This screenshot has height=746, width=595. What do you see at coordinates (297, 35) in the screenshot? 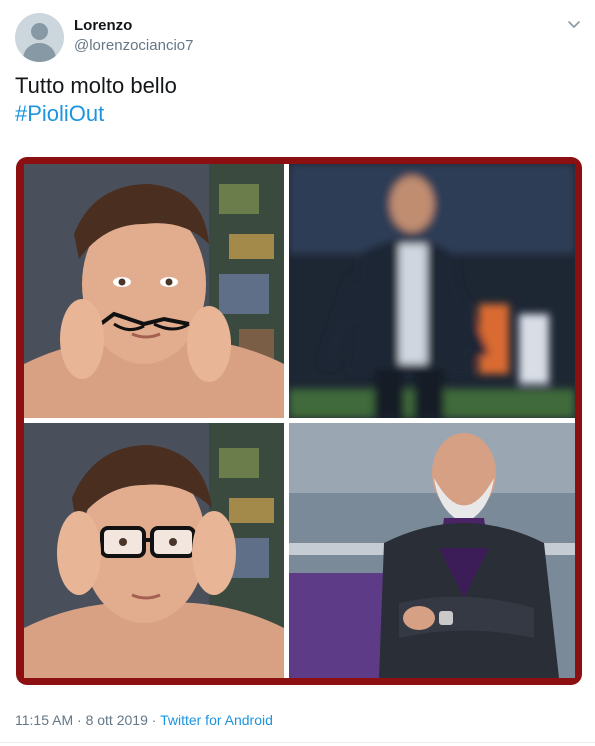
I see `tweet-header: Lorenzo @lorenzociancio7` at bounding box center [297, 35].